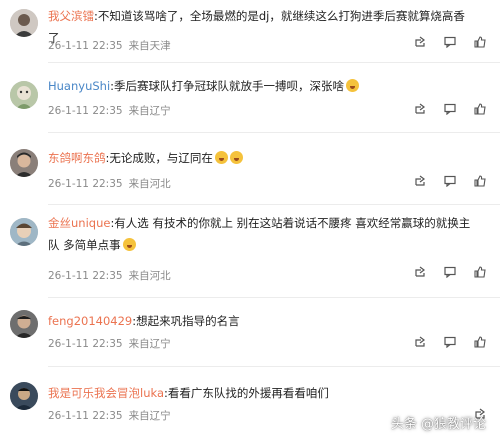 This screenshot has height=440, width=500. I want to click on comment-meta: 26-1-11 22:35 来自天津, so click(109, 45).